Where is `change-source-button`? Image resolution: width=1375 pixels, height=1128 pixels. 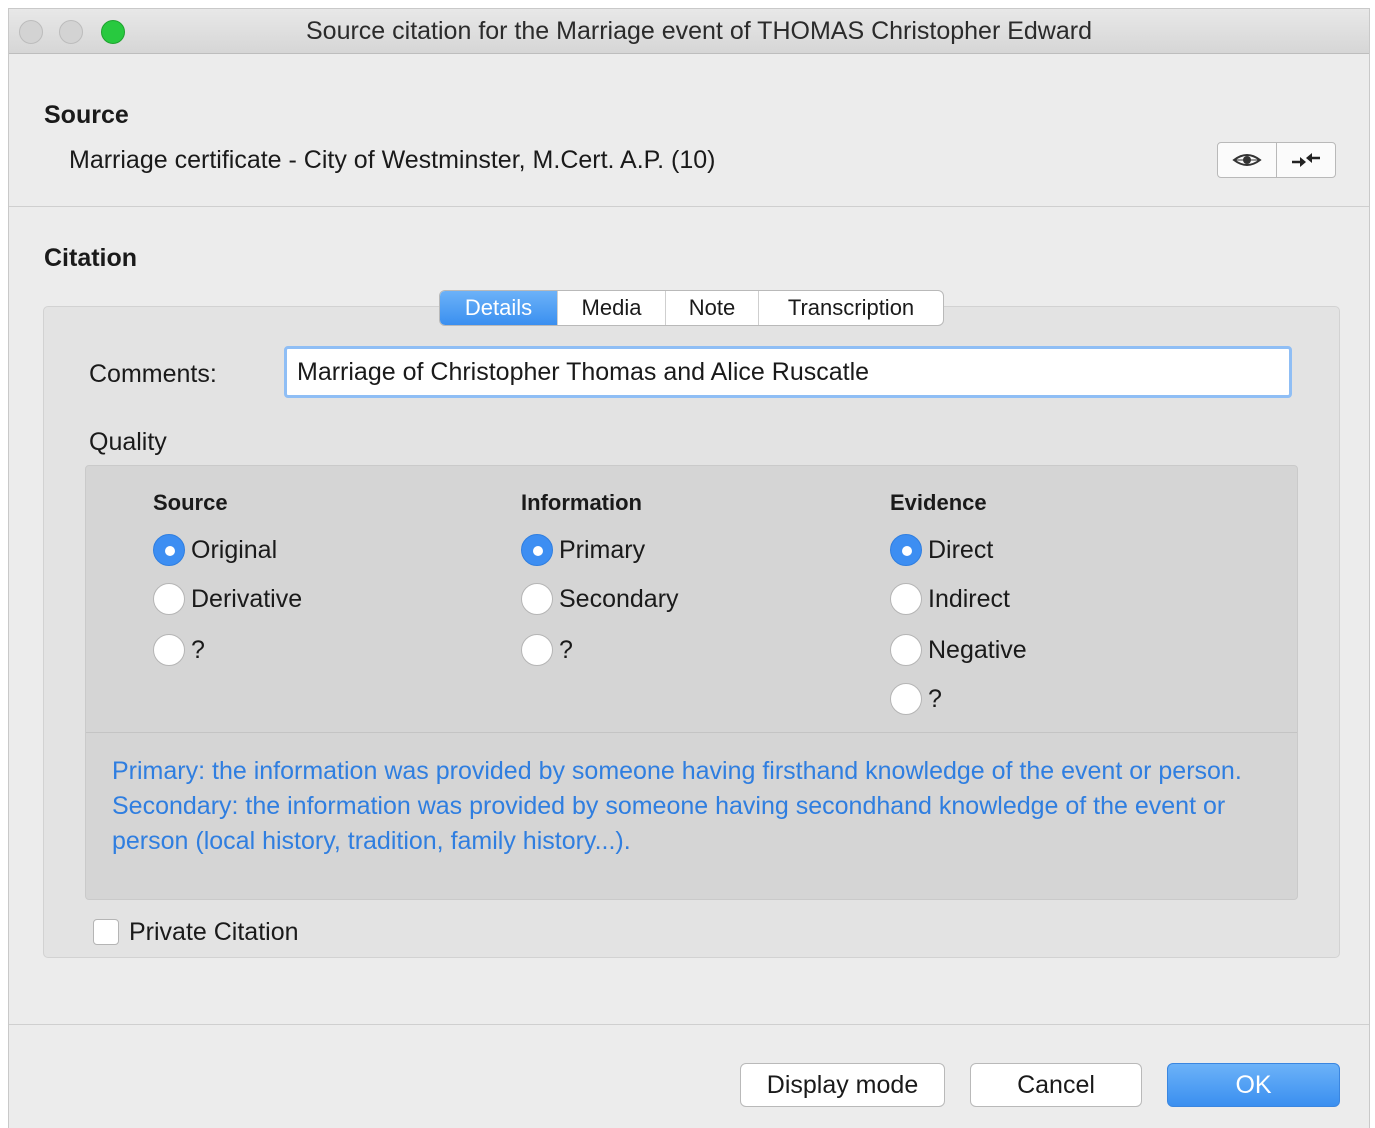
change-source-button is located at coordinates (1305, 160).